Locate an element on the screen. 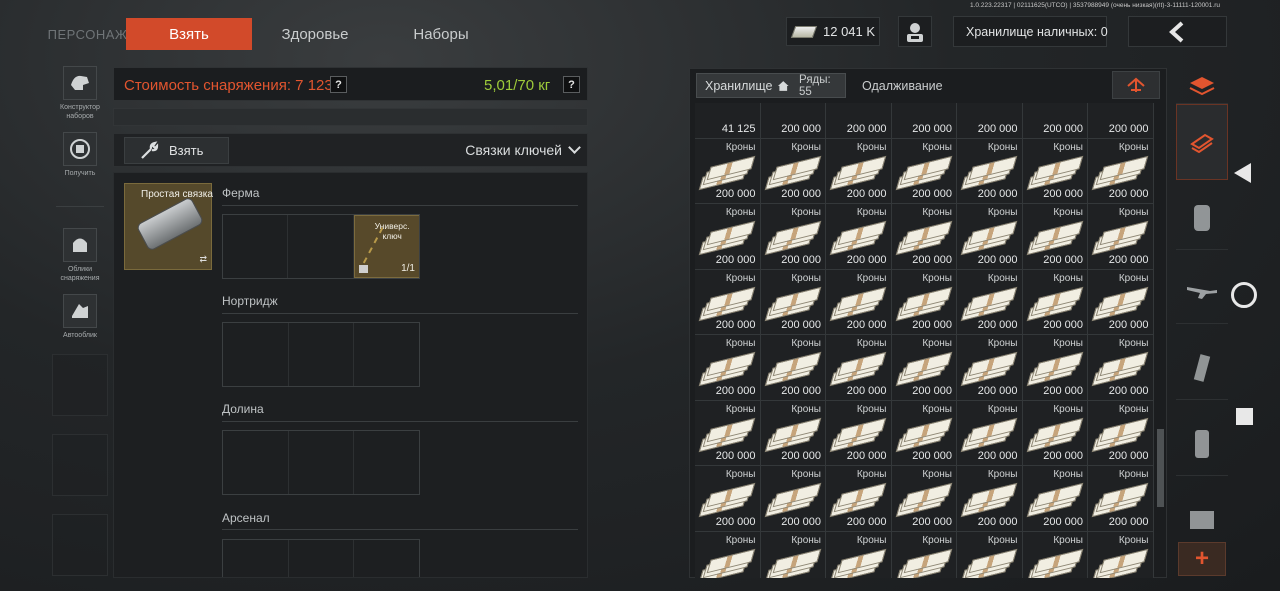 Image resolution: width=1280 pixels, height=591 pixels. tab-health: Здоровье is located at coordinates (315, 34).